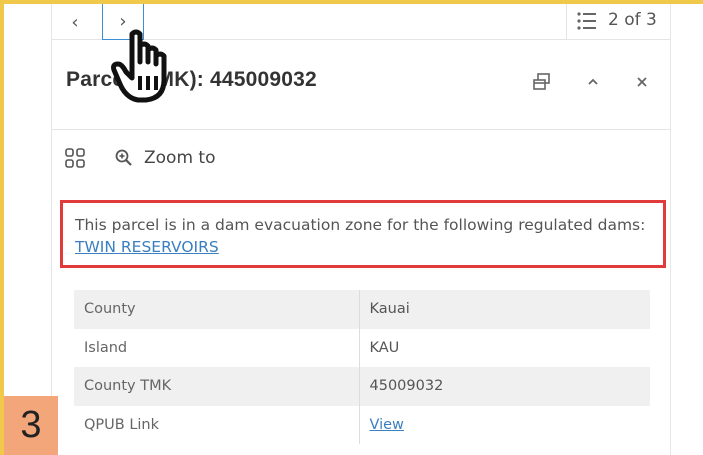 Image resolution: width=703 pixels, height=455 pixels. Describe the element at coordinates (191, 79) in the screenshot. I see `feature-title: Parcel (TMK): 445009032` at that location.